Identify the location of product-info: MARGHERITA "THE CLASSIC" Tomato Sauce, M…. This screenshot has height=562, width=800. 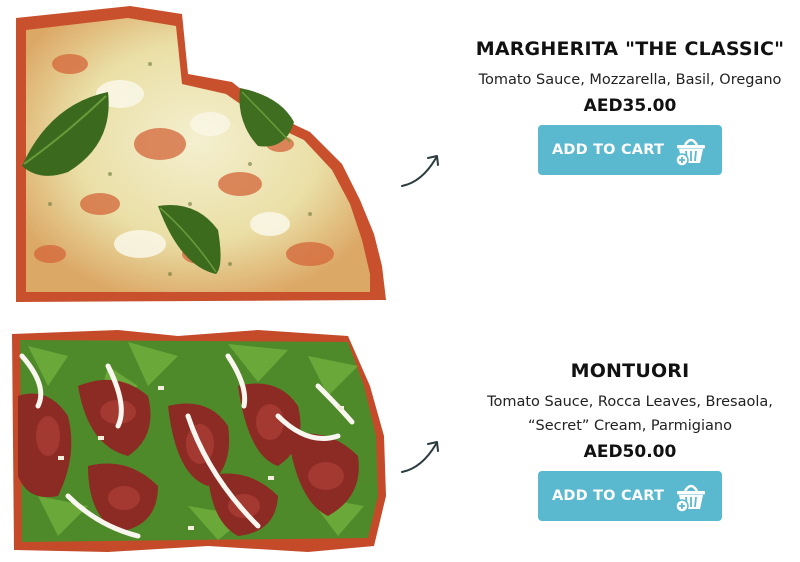
(630, 105).